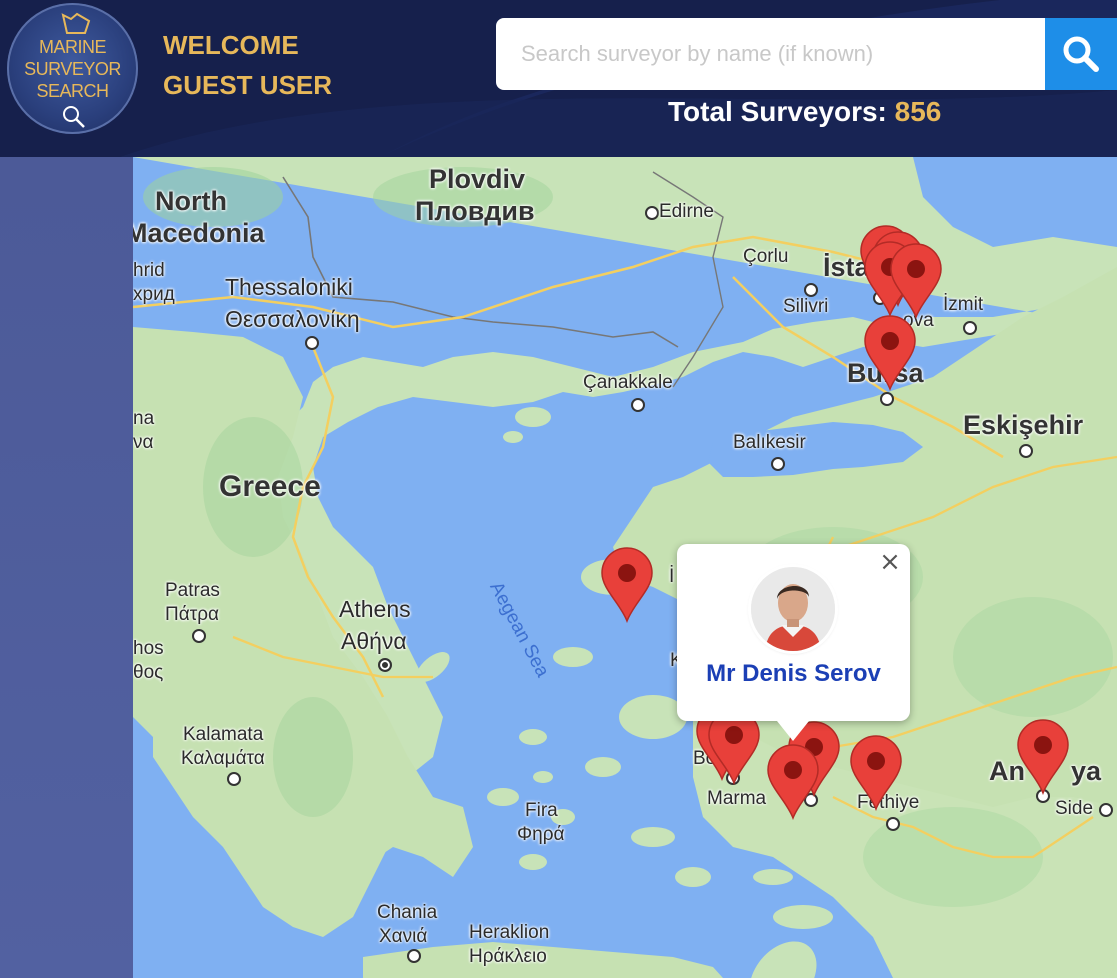  Describe the element at coordinates (777, 111) in the screenshot. I see `total-surveyors-label: Total Surveyors:` at that location.